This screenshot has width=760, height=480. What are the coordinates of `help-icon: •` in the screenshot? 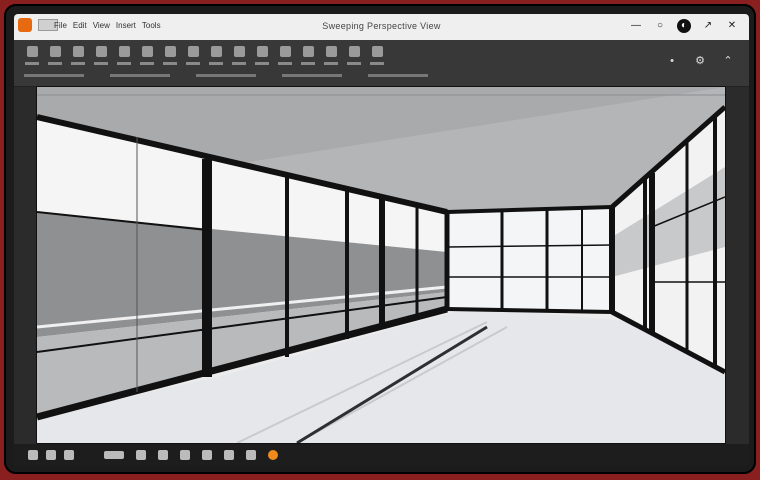 It's located at (672, 61).